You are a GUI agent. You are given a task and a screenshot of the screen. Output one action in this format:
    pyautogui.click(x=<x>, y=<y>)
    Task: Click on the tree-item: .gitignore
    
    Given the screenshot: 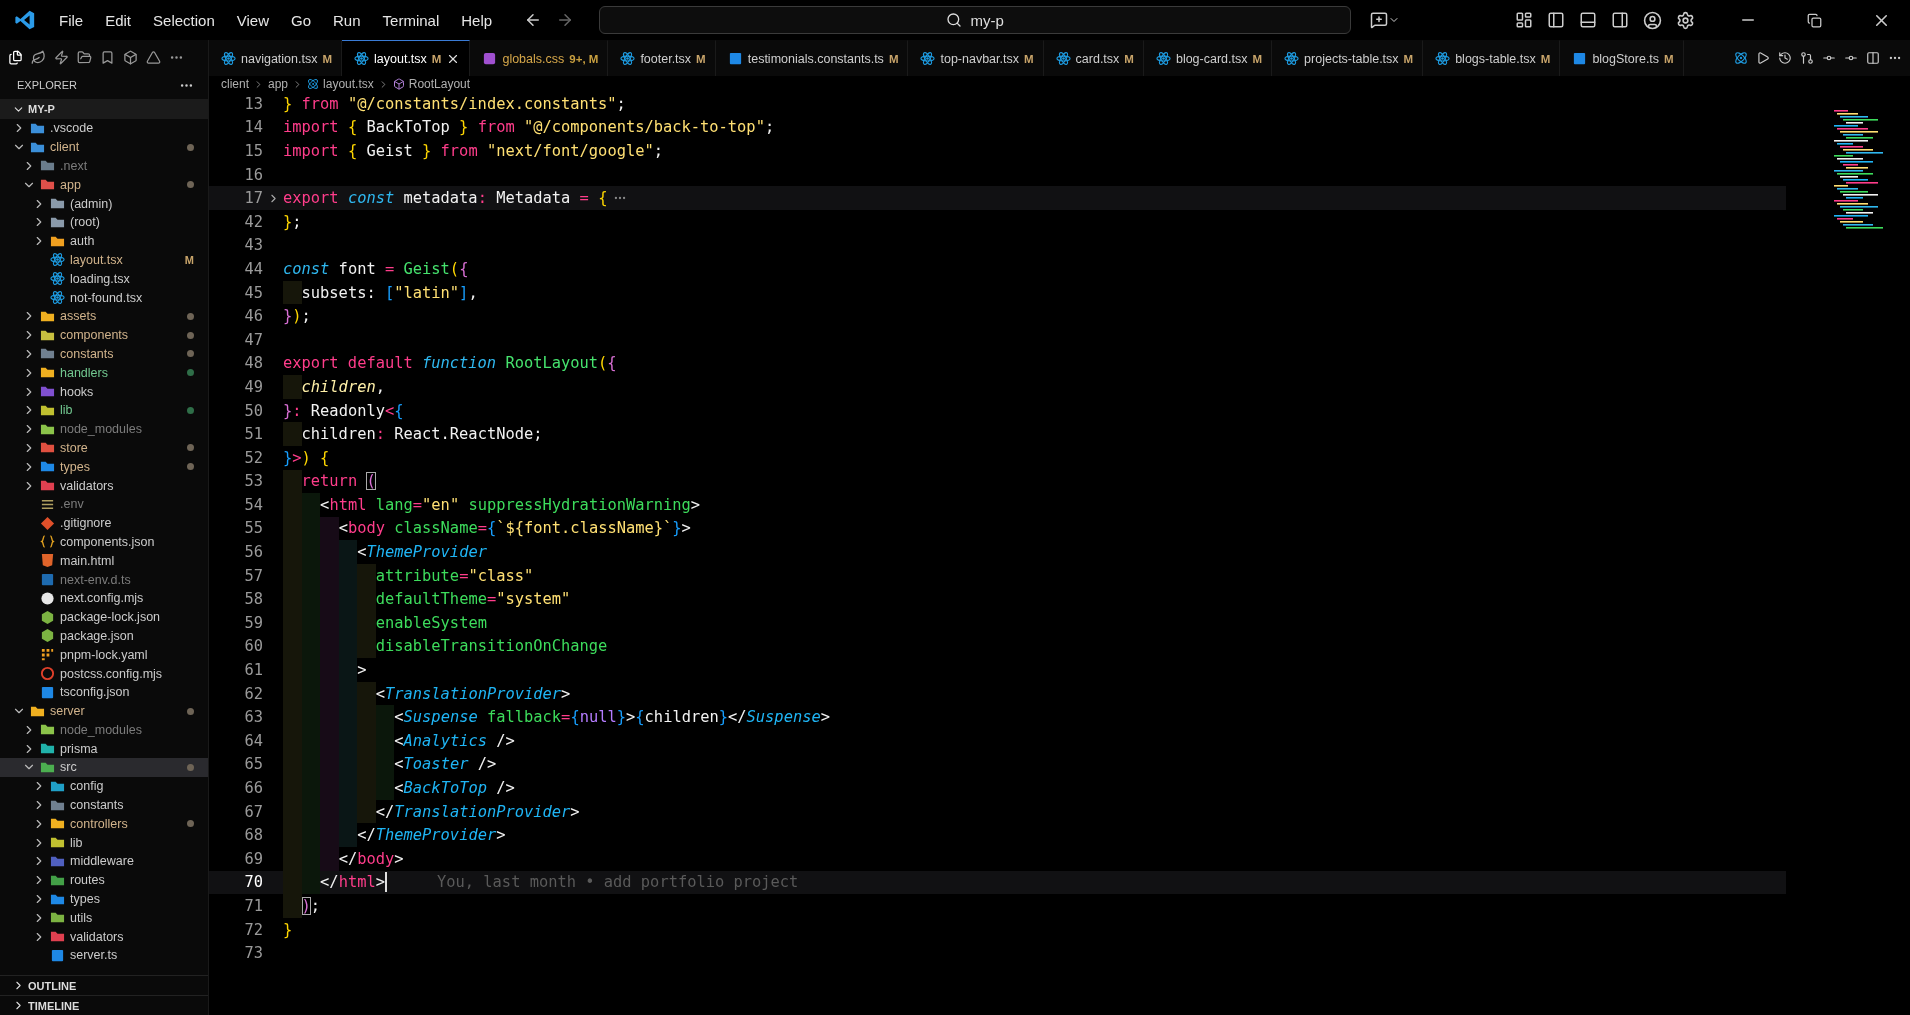 What is the action you would take?
    pyautogui.click(x=104, y=523)
    